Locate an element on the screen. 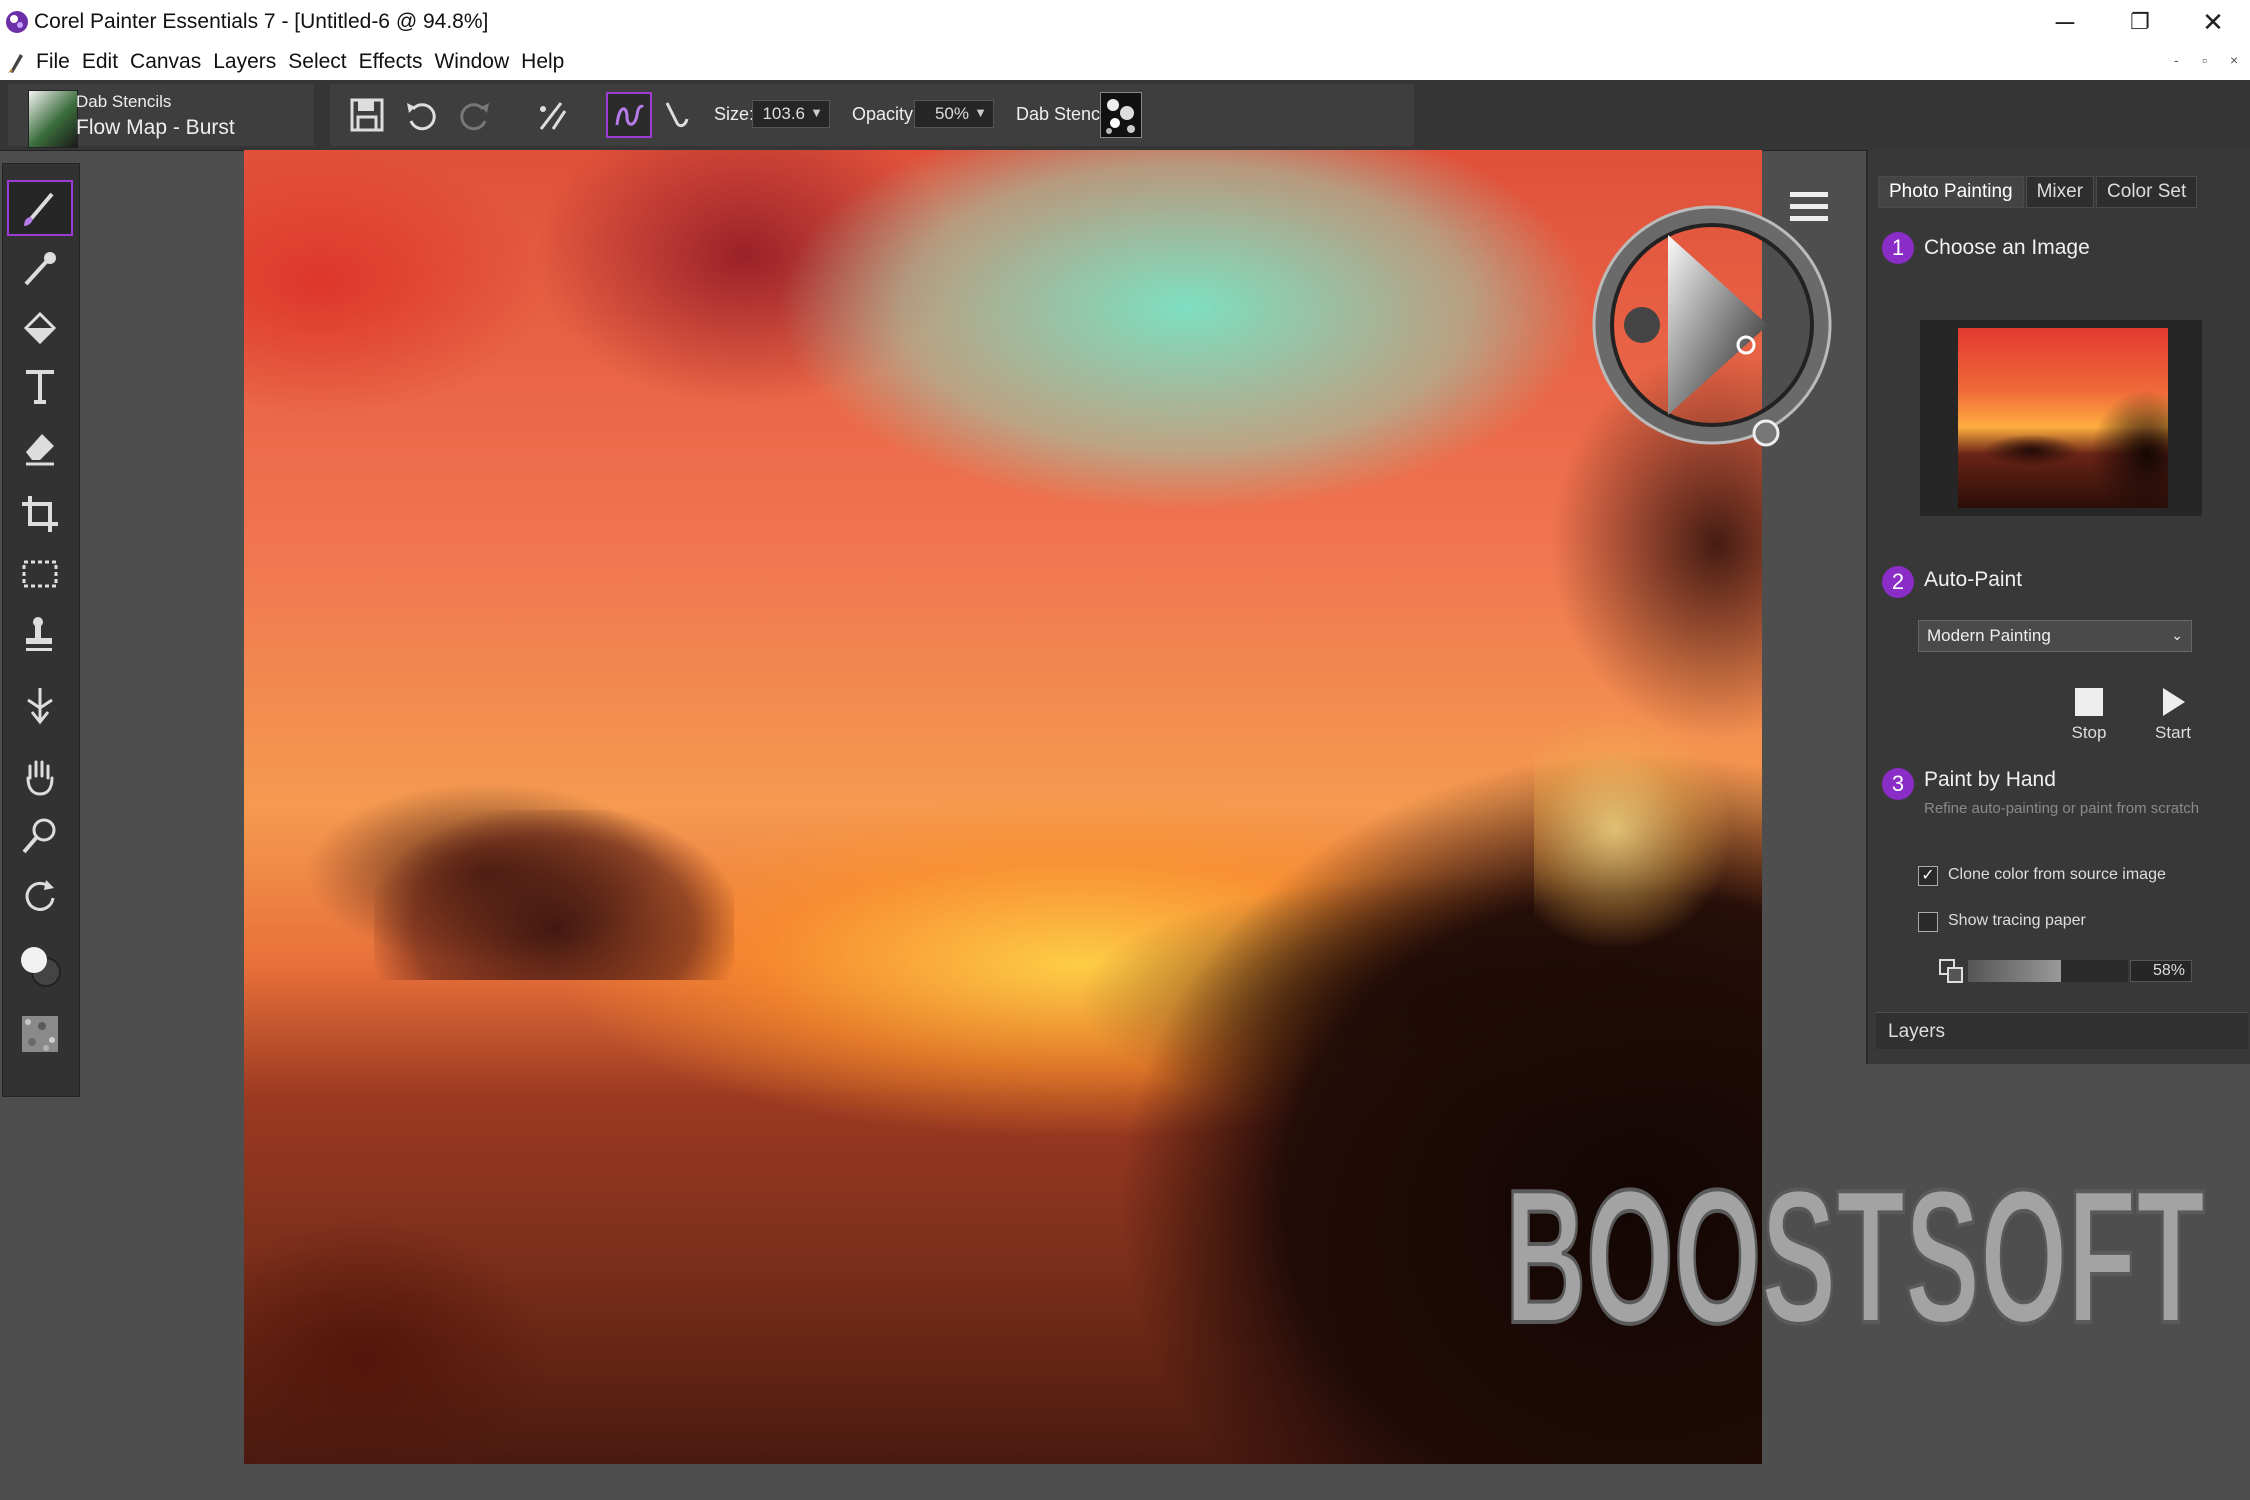 The width and height of the screenshot is (2250, 1500). straight-line-stroke-icon is located at coordinates (677, 115).